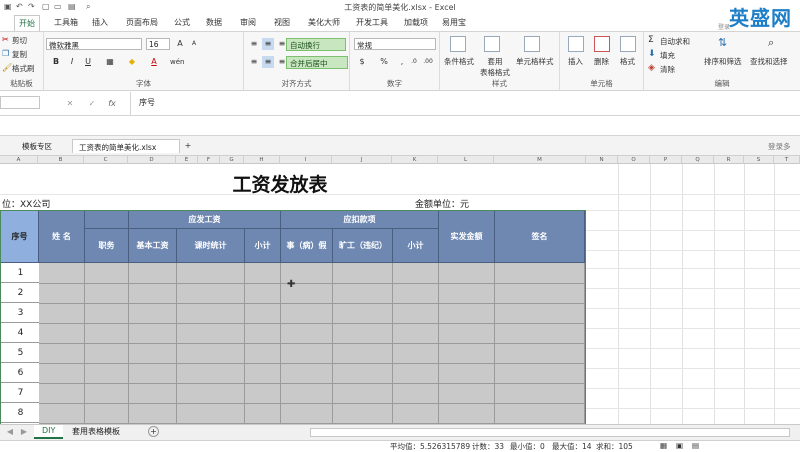  What do you see at coordinates (182, 22) in the screenshot?
I see `tab-formulas: 公式` at bounding box center [182, 22].